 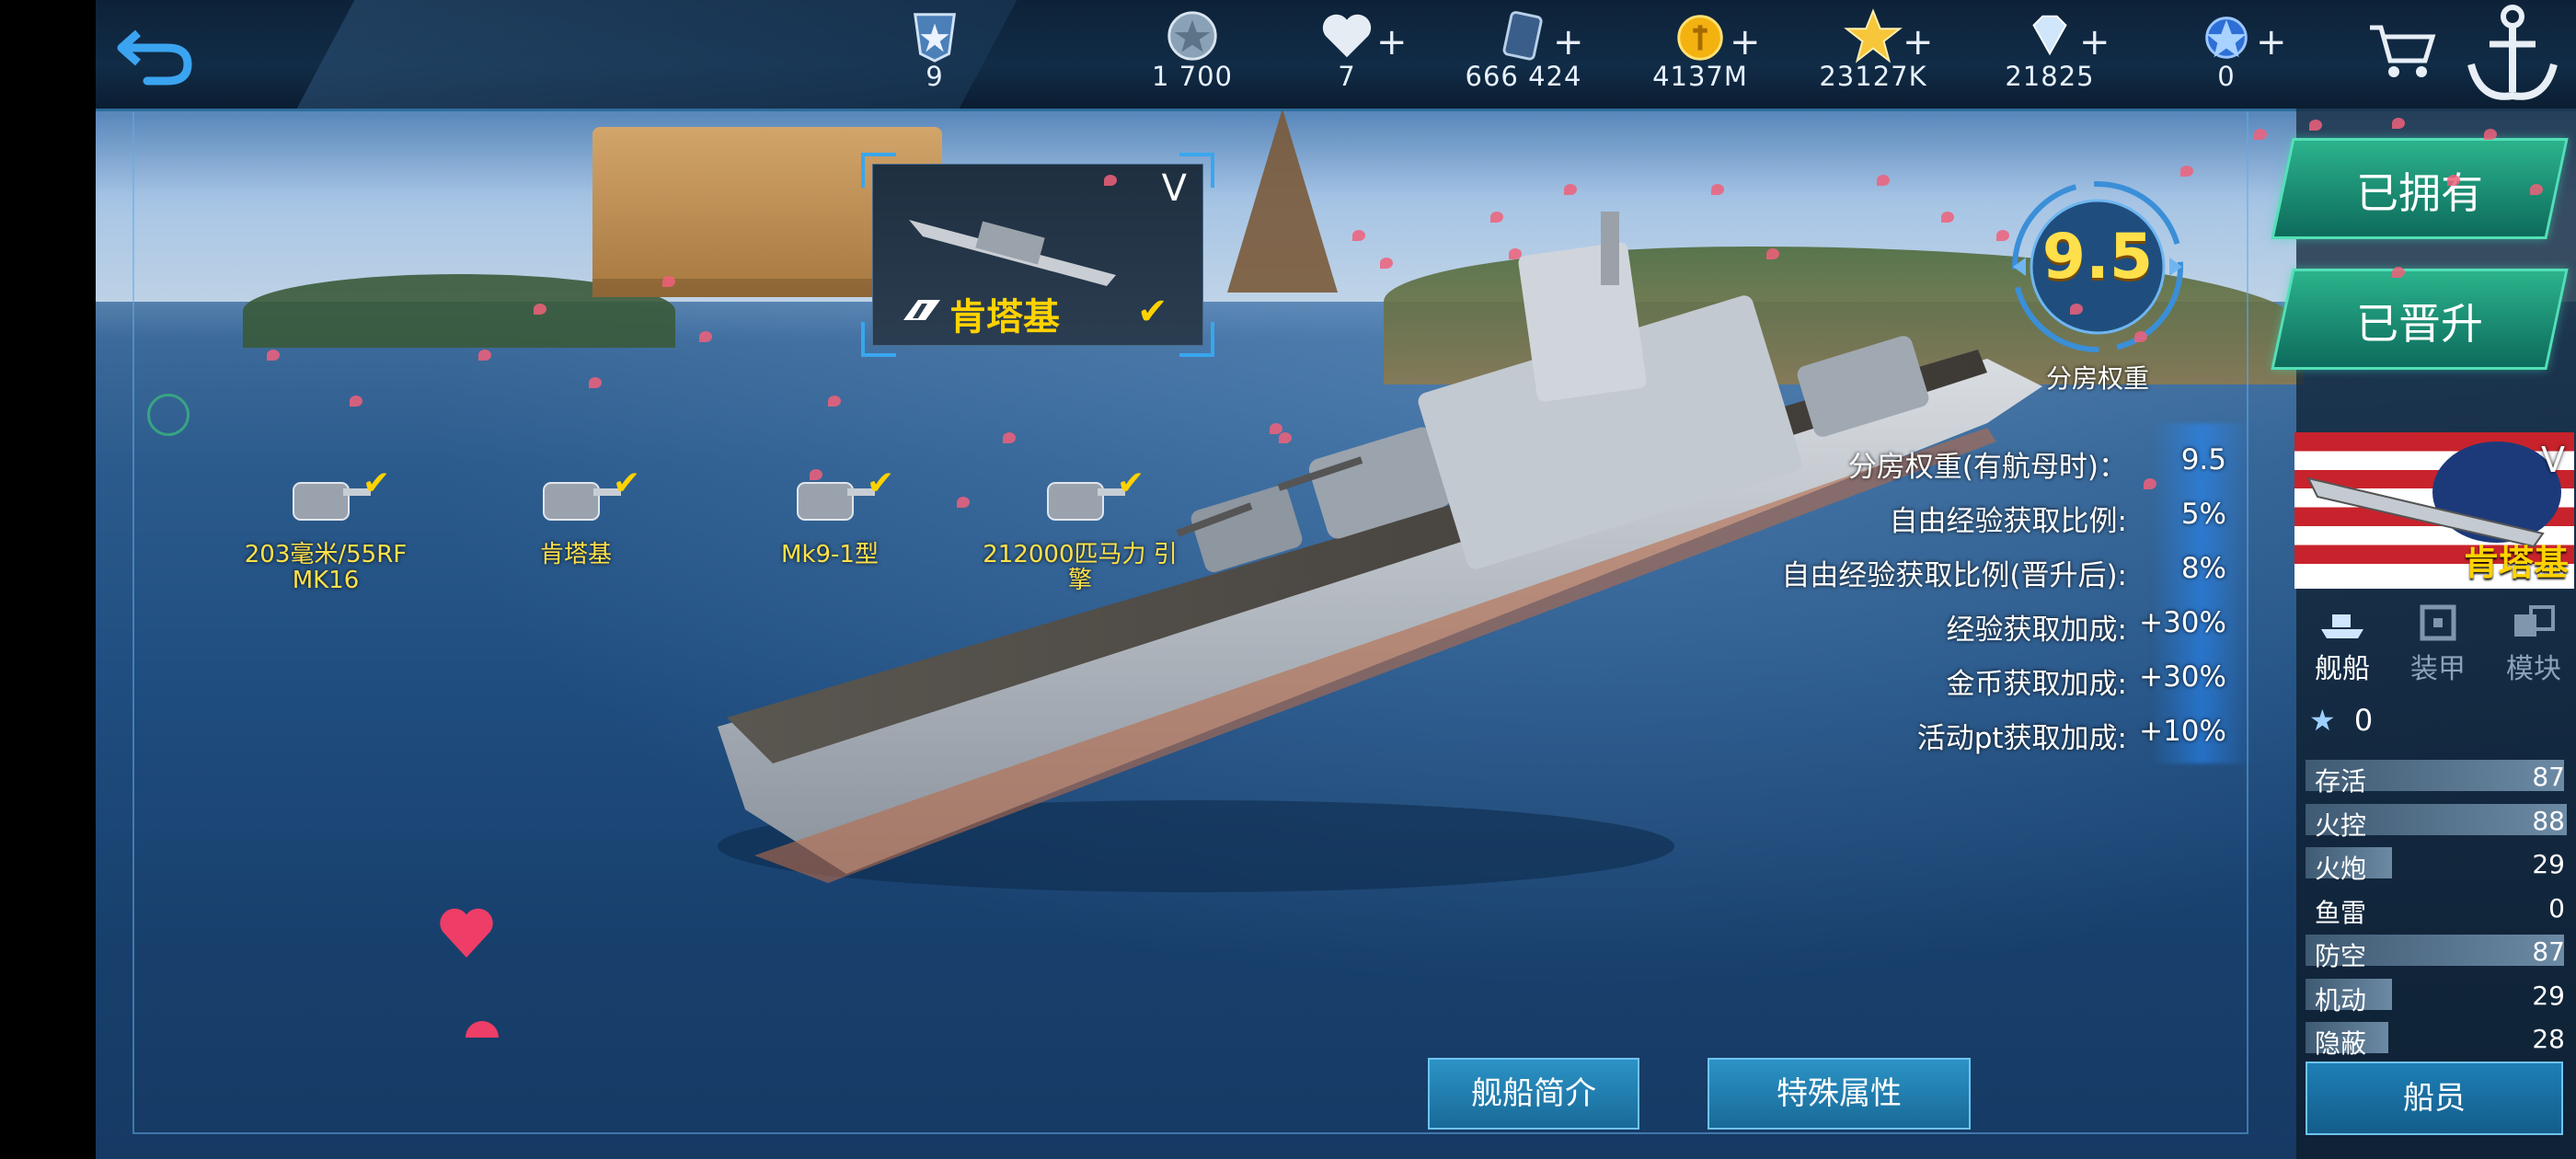 I want to click on attribute-label: 火炮, so click(x=2341, y=869).